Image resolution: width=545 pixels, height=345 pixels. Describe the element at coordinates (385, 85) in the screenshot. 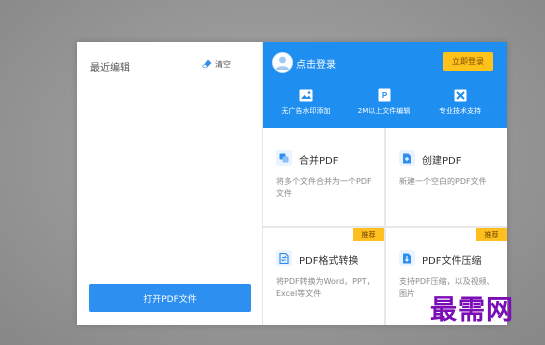

I see `login-header: 点击登录 立即登录 无广告水印添加 P 2M以上文件编辑 专业技术支持` at that location.